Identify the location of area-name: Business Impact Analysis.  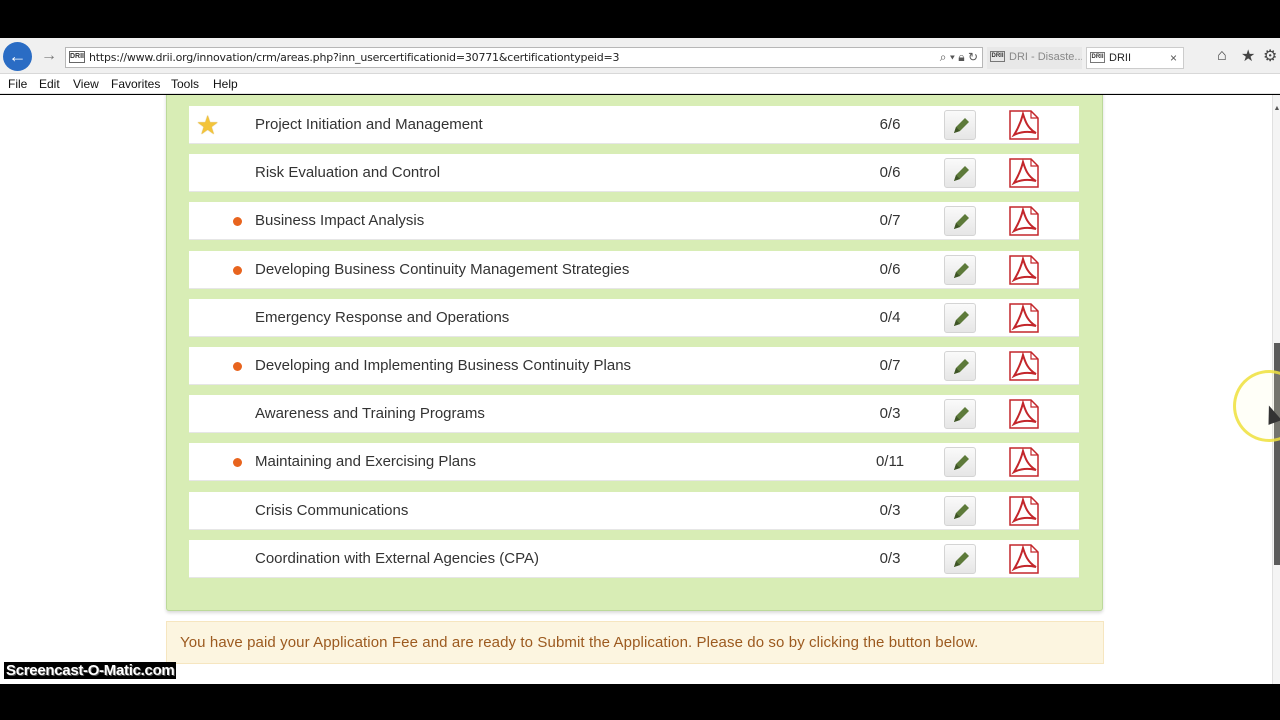
(340, 220).